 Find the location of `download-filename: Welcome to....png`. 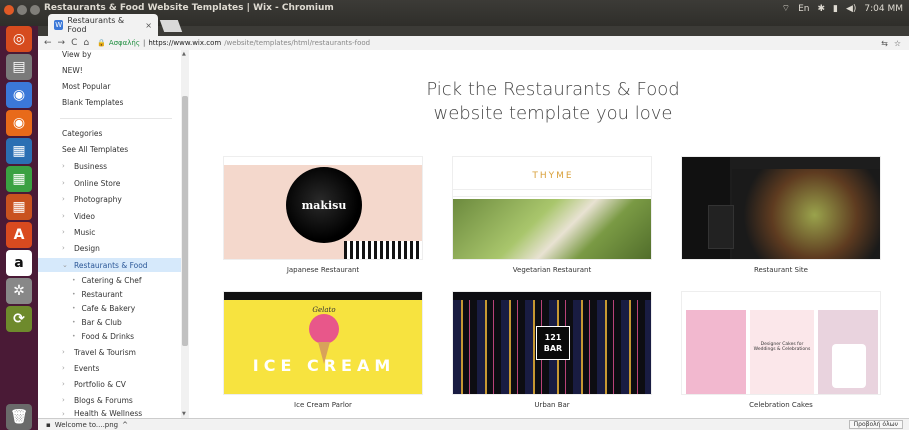

download-filename: Welcome to....png is located at coordinates (86, 424).